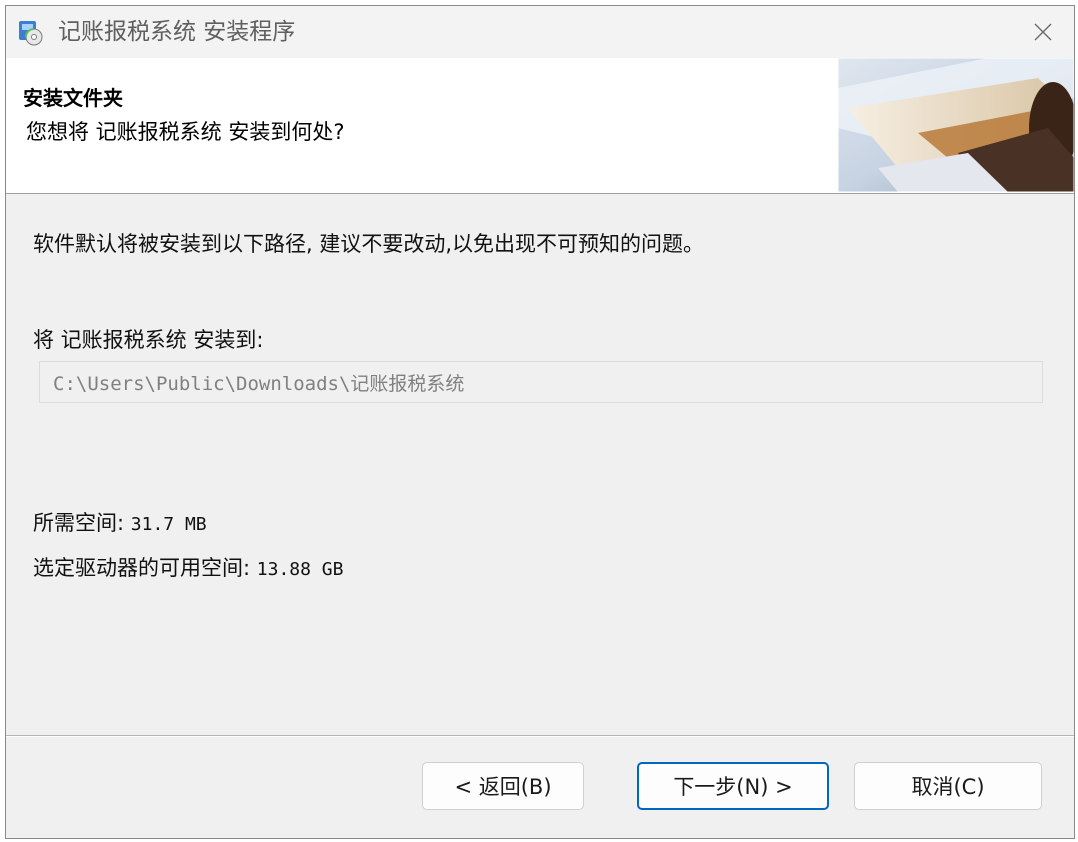 This screenshot has height=842, width=1078. What do you see at coordinates (733, 786) in the screenshot?
I see `next-button: 下一步(N) >` at bounding box center [733, 786].